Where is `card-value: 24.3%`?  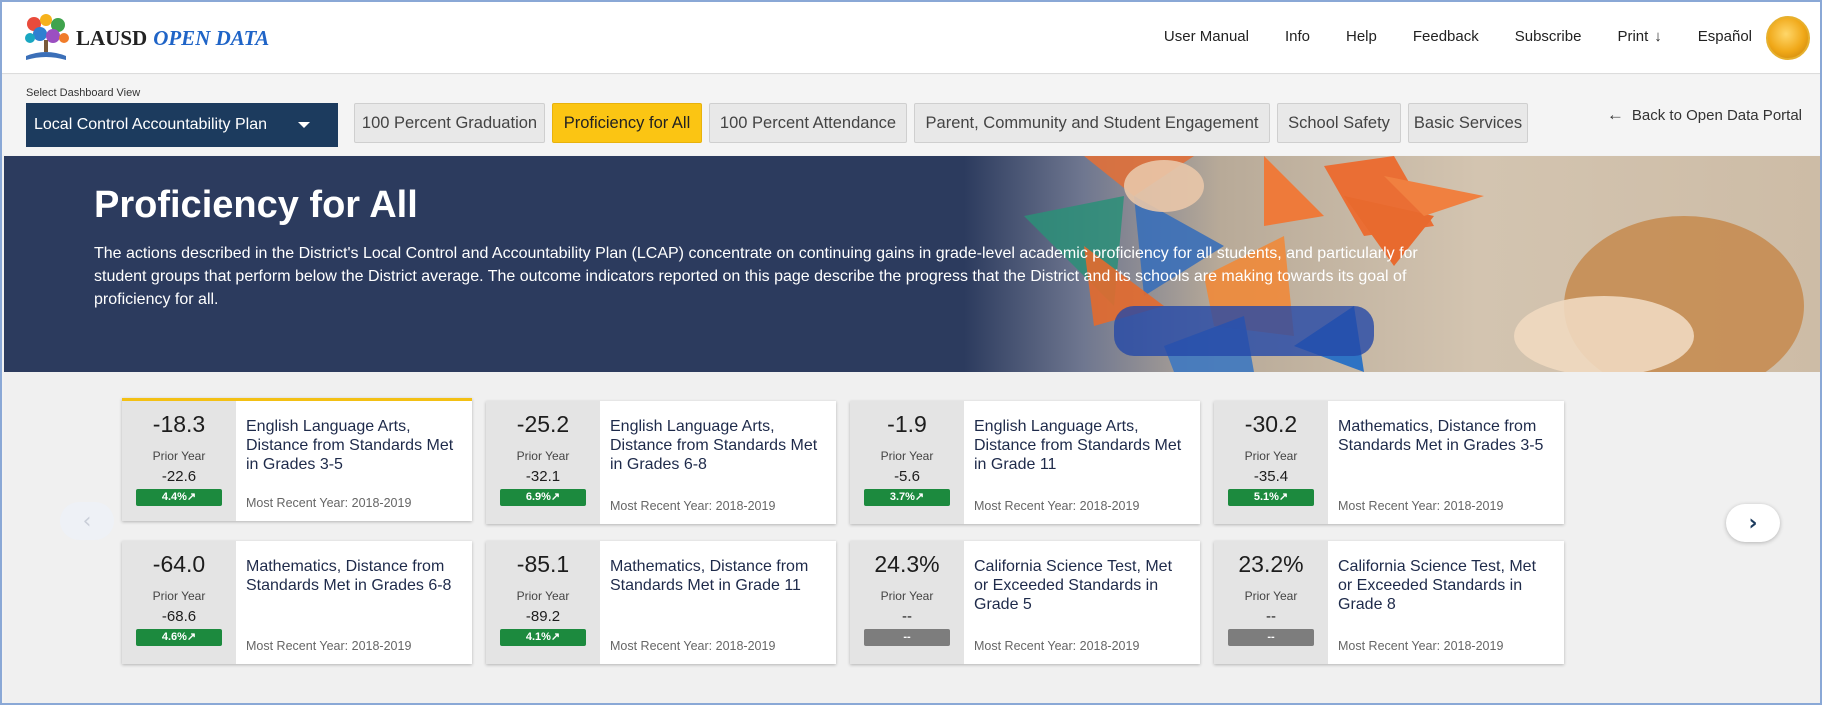 card-value: 24.3% is located at coordinates (907, 564).